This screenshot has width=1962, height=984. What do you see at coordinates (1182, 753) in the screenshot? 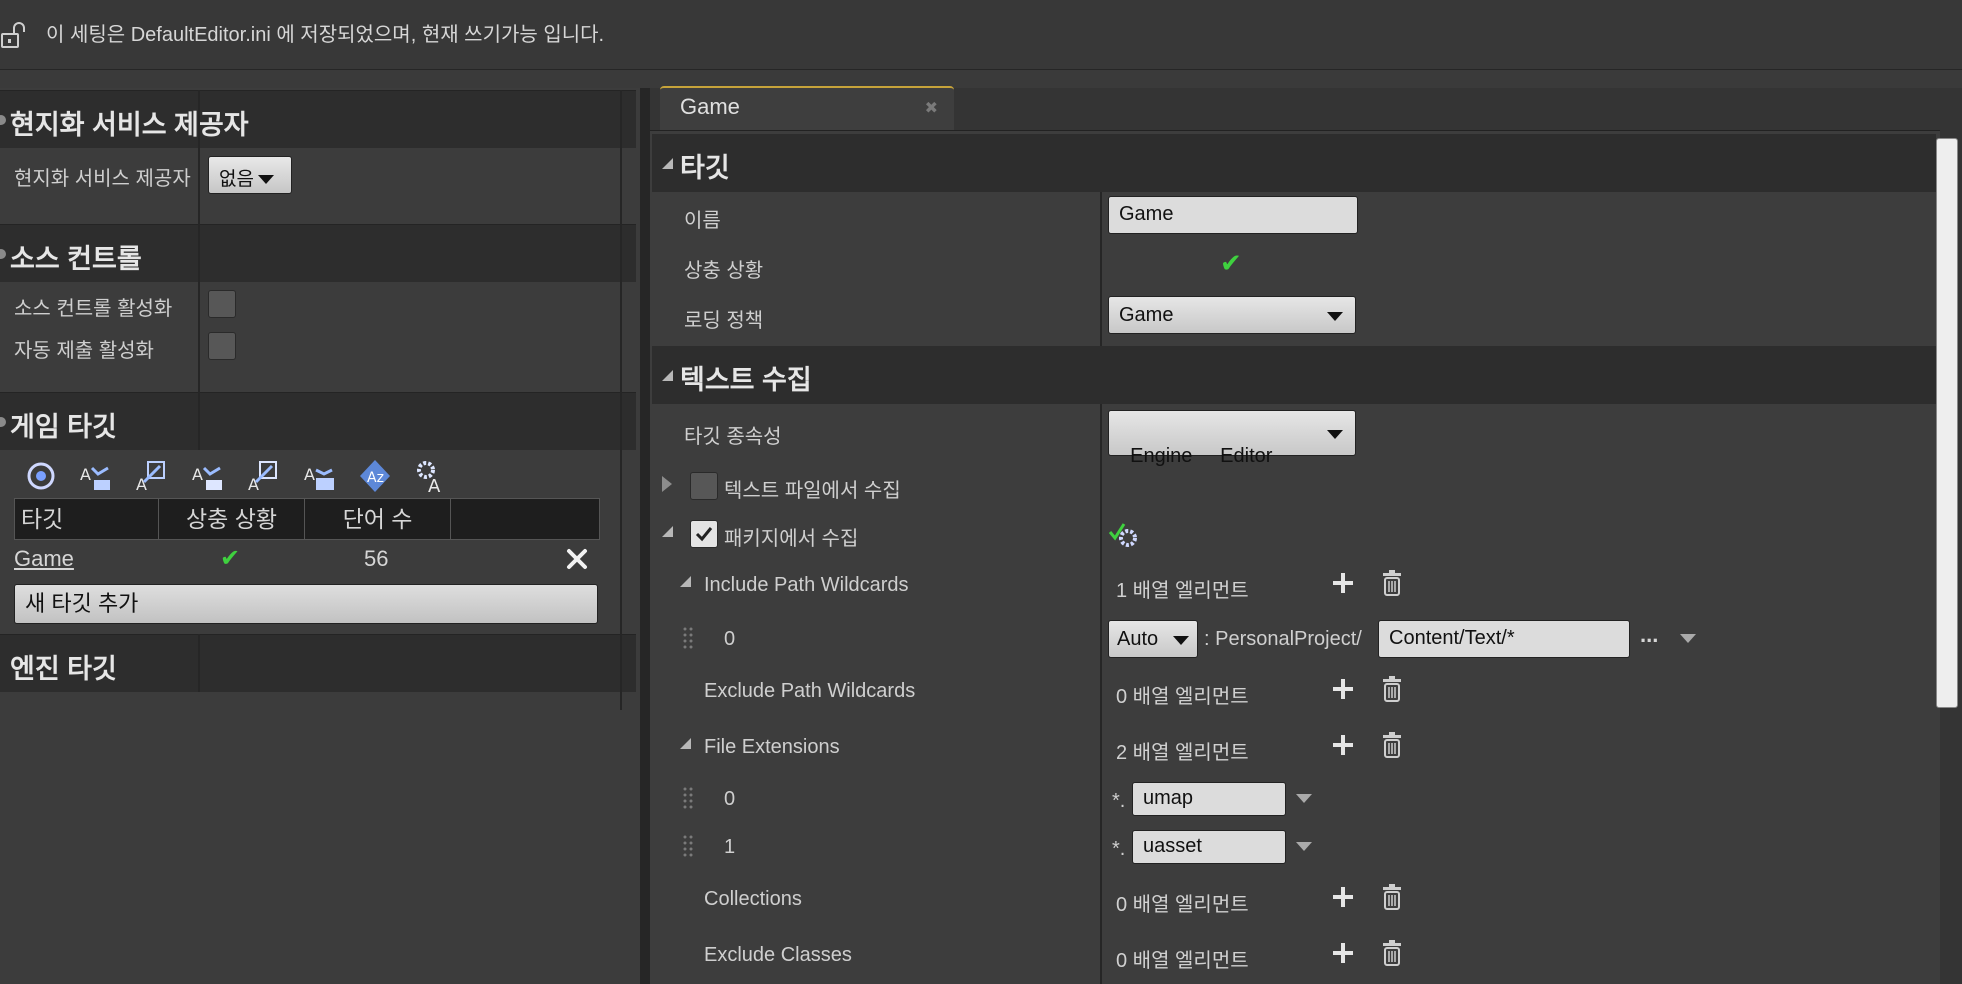
I see `file-extensions-count: 2 배열 엘리먼트` at bounding box center [1182, 753].